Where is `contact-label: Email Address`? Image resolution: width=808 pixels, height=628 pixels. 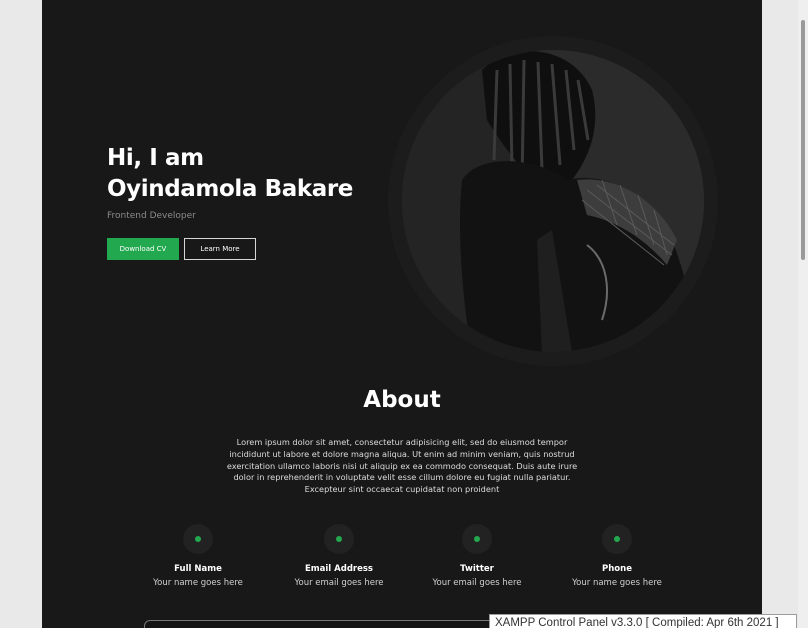 contact-label: Email Address is located at coordinates (338, 569).